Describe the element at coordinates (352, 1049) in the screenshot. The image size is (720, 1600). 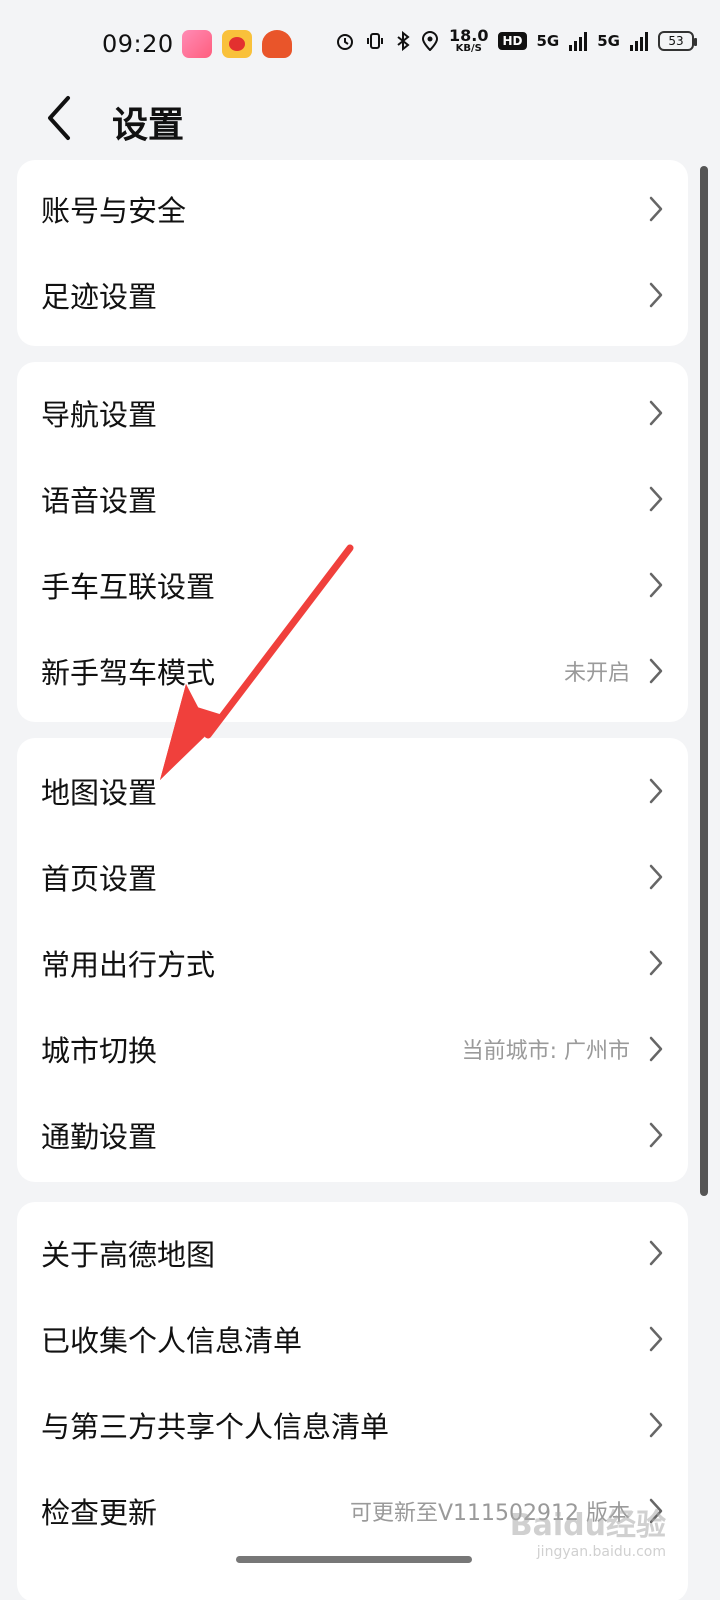
I see `settings-item-city-switch: 城市切换 当前城市: 广州市` at that location.